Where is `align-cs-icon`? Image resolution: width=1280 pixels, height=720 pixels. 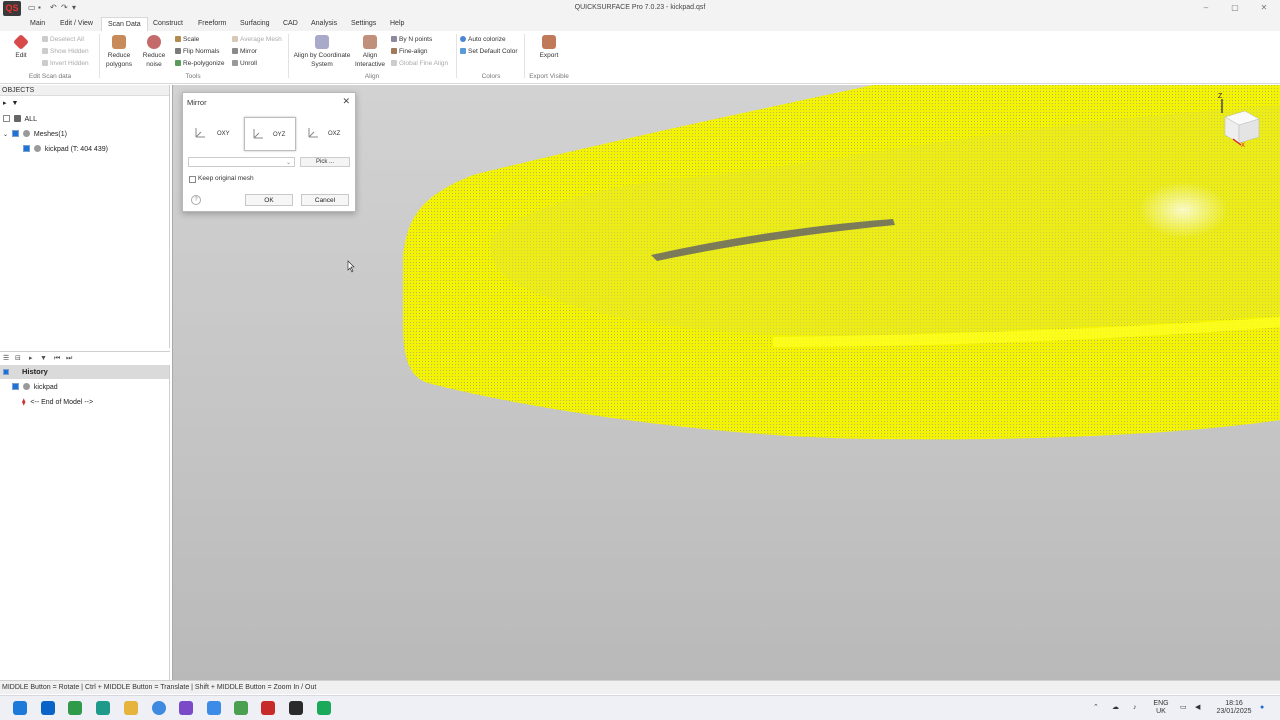 align-cs-icon is located at coordinates (322, 42).